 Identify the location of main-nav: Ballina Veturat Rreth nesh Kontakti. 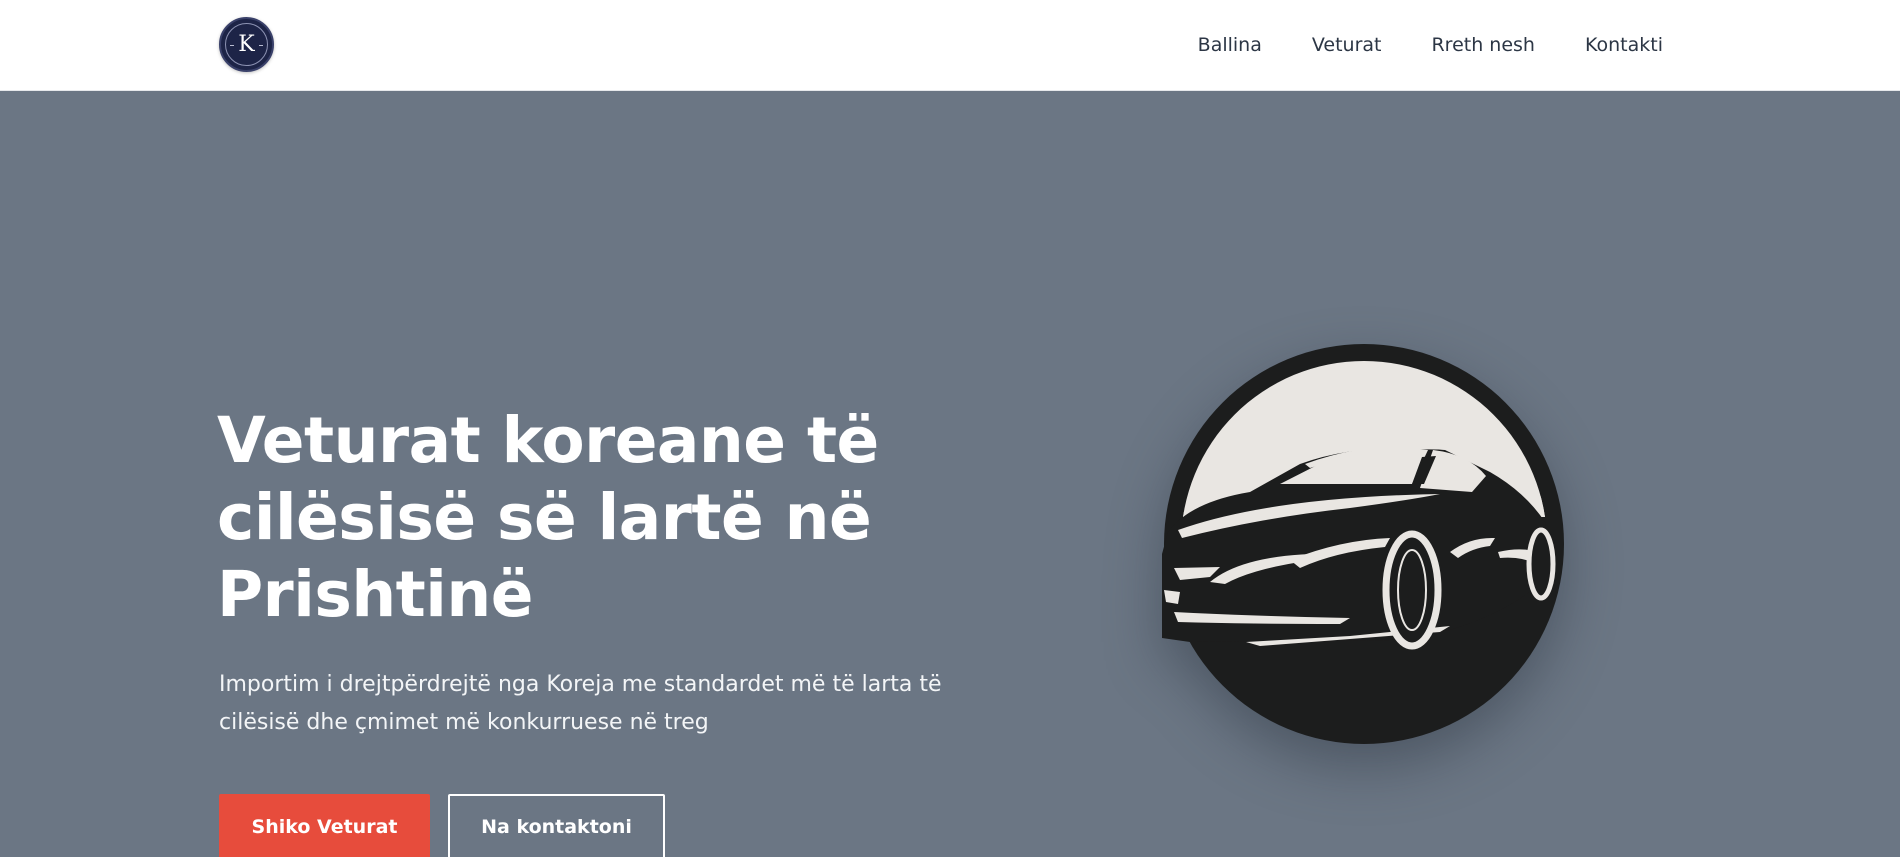
(1430, 45).